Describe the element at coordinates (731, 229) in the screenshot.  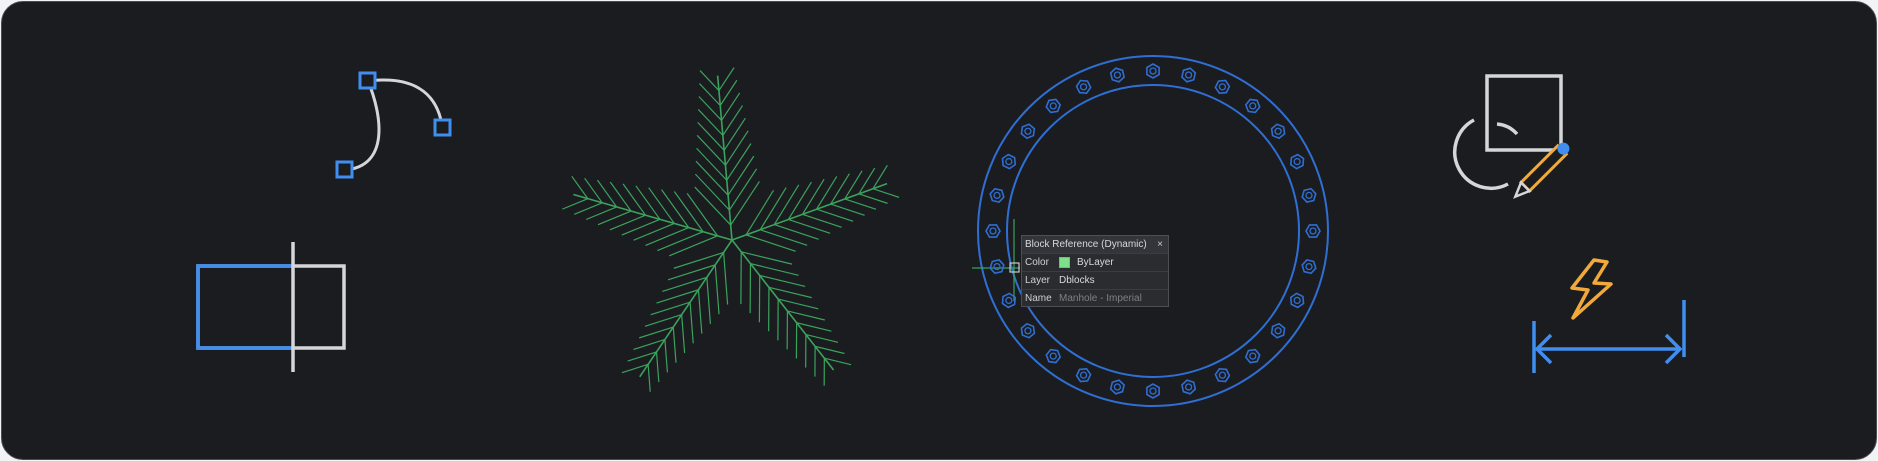
I see `tree-block-icon` at that location.